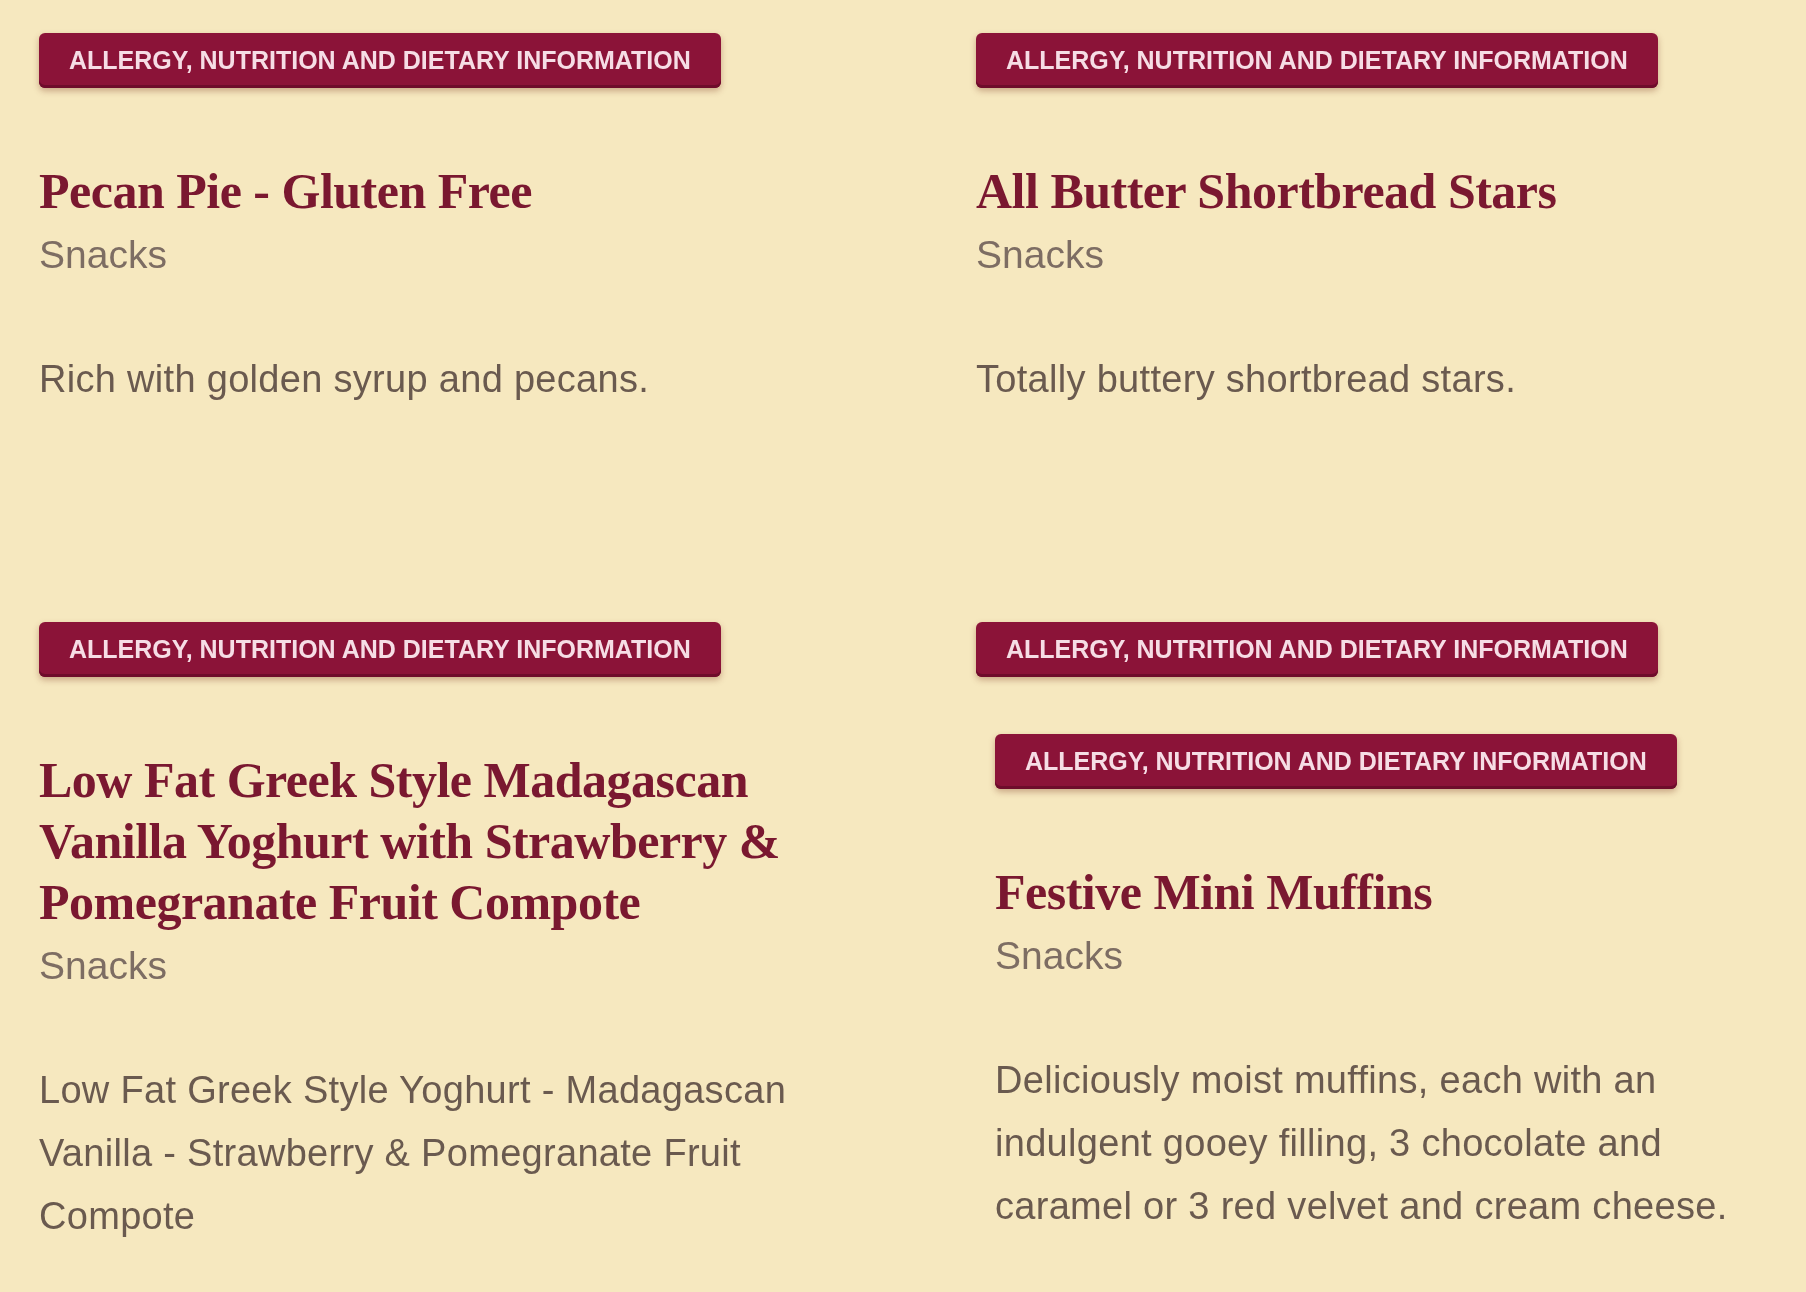 The image size is (1806, 1292). Describe the element at coordinates (1214, 892) in the screenshot. I see `product-title: Festive Mini Muffins` at that location.